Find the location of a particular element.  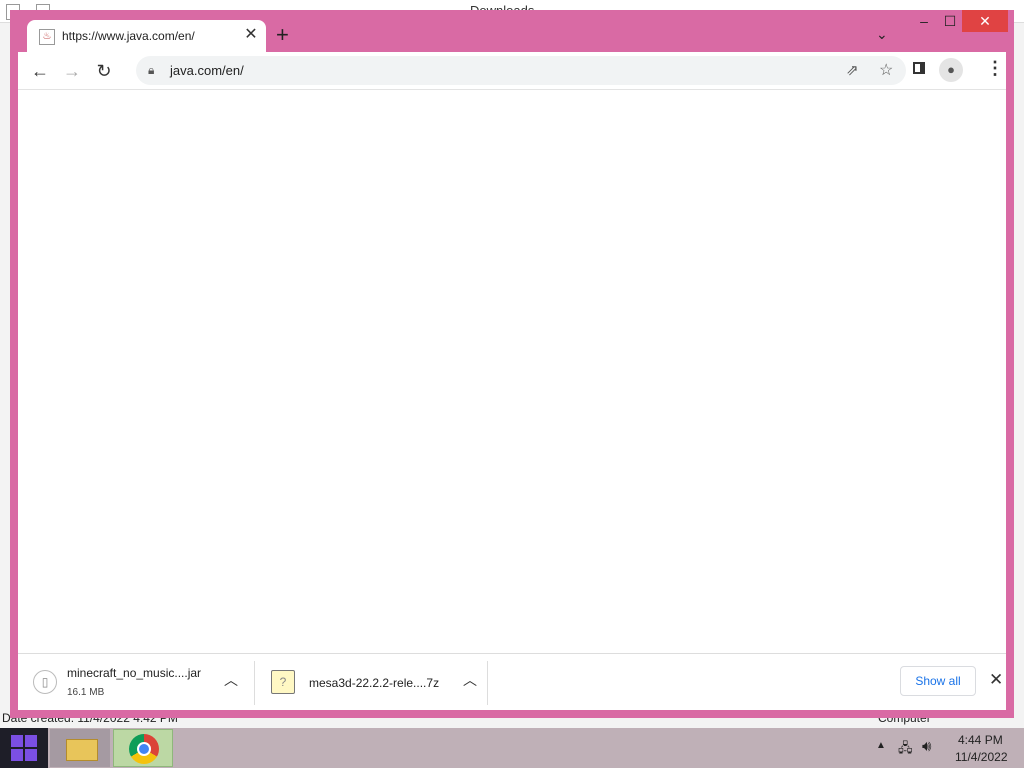

new-tab-button: + is located at coordinates (282, 35).